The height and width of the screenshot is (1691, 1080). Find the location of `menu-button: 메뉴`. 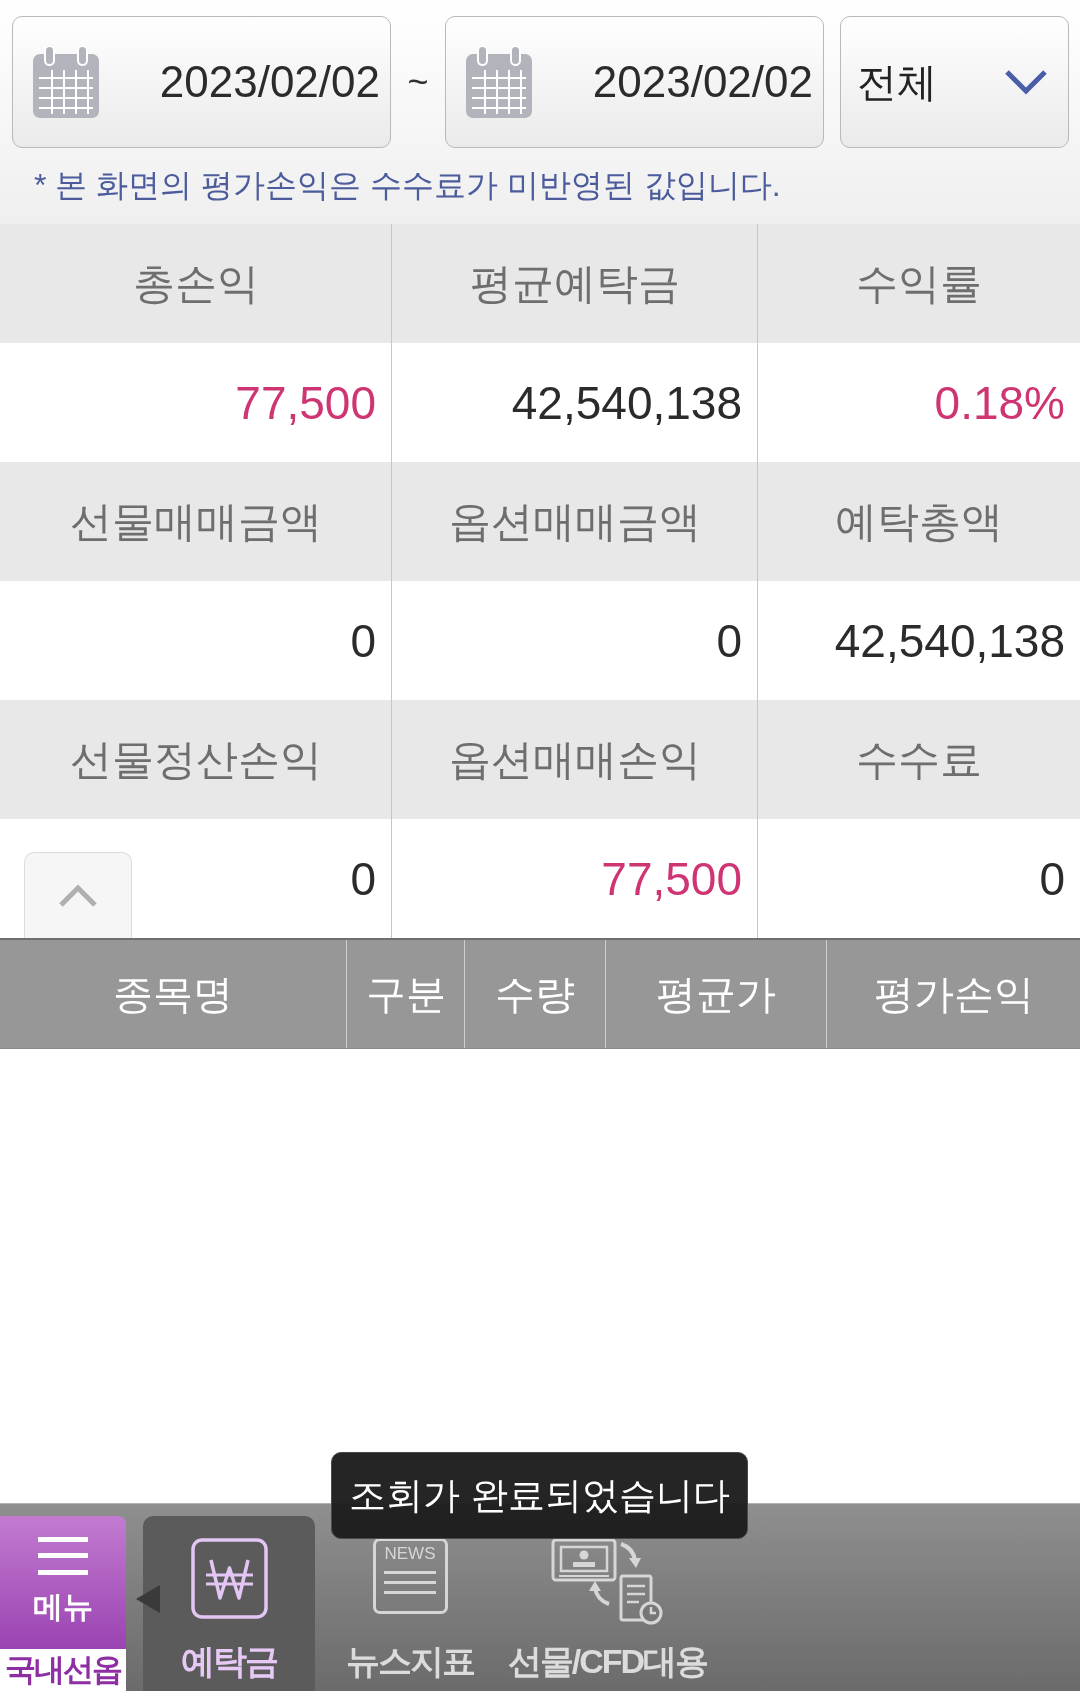

menu-button: 메뉴 is located at coordinates (63, 1582).